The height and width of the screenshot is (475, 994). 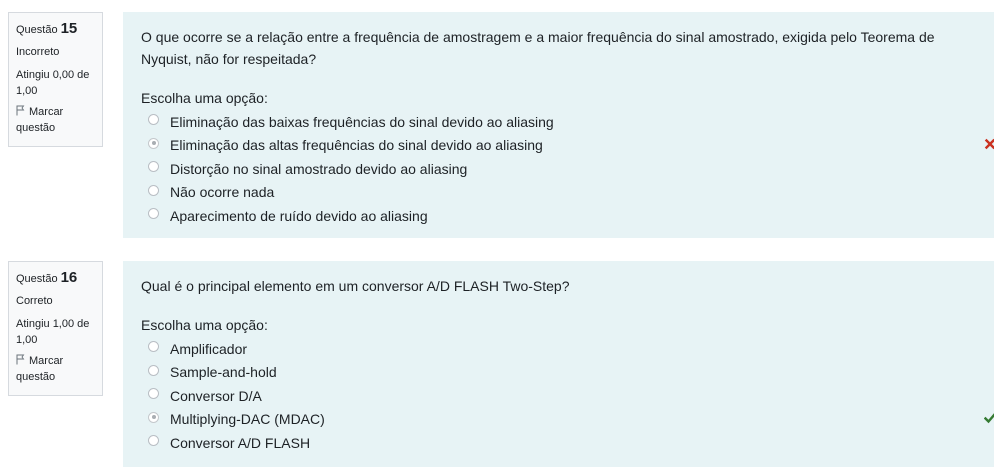 What do you see at coordinates (53, 332) in the screenshot?
I see `question-grade: Atingiu 1,00 de 1,00` at bounding box center [53, 332].